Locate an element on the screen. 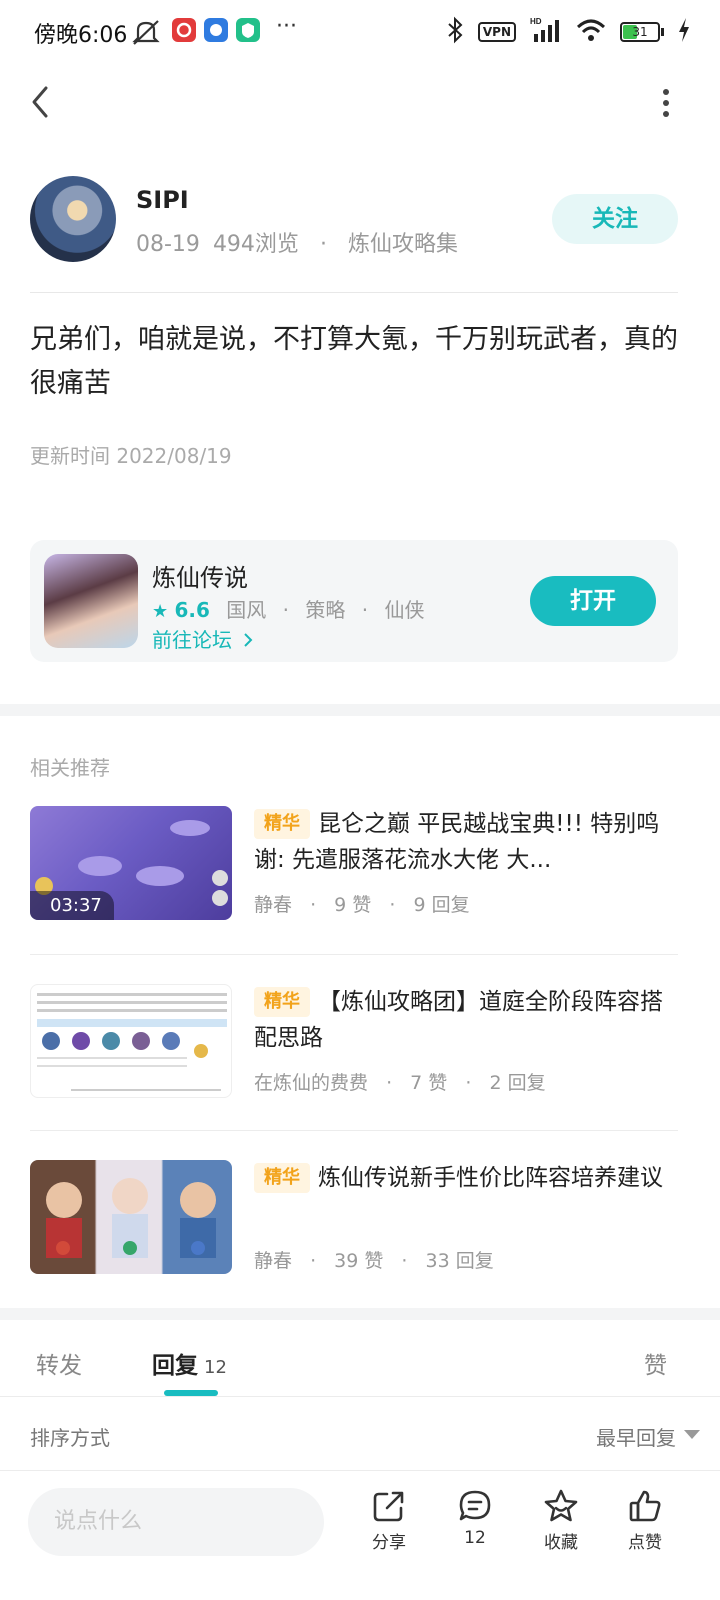  video-thumbnail: 03:37 is located at coordinates (131, 863).